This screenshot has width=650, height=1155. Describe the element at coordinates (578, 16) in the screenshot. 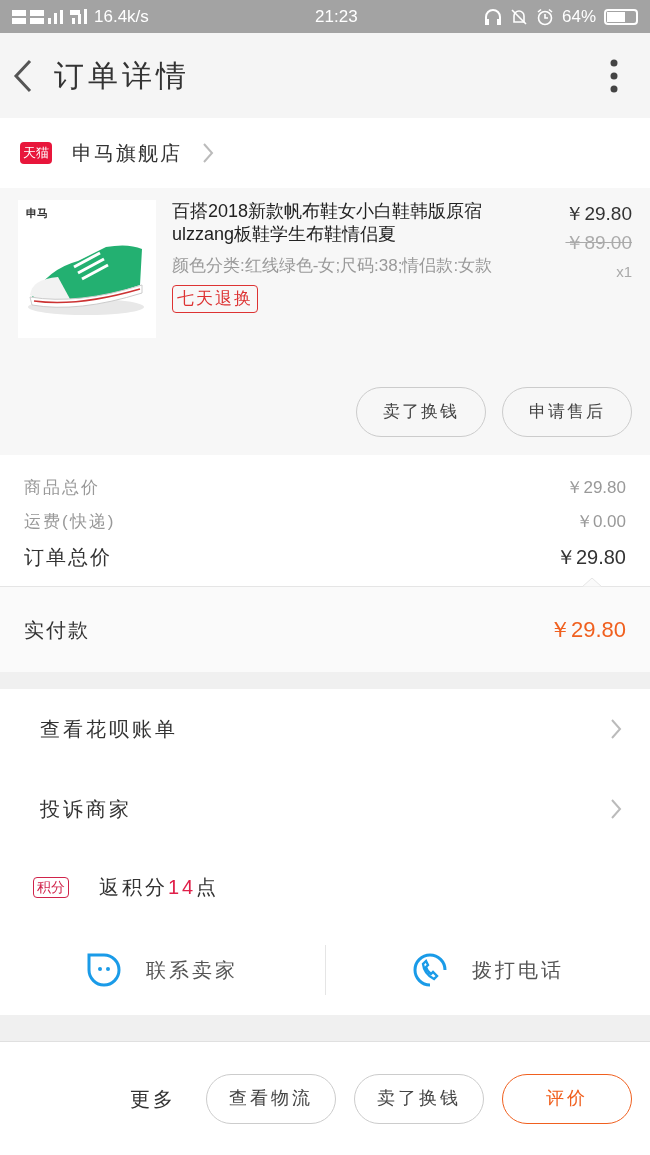

I see `battery-percent: 64%` at that location.